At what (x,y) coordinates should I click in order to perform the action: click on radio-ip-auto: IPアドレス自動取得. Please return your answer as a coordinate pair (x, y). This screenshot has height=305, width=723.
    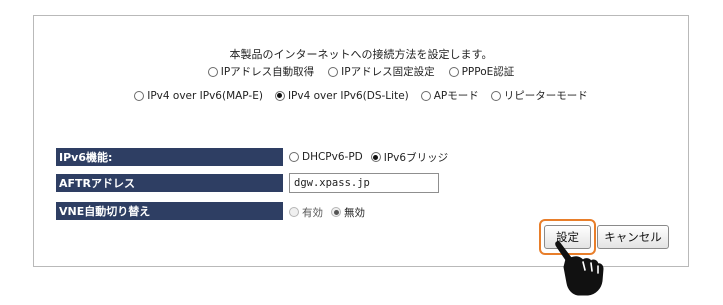
    Looking at the image, I should click on (261, 71).